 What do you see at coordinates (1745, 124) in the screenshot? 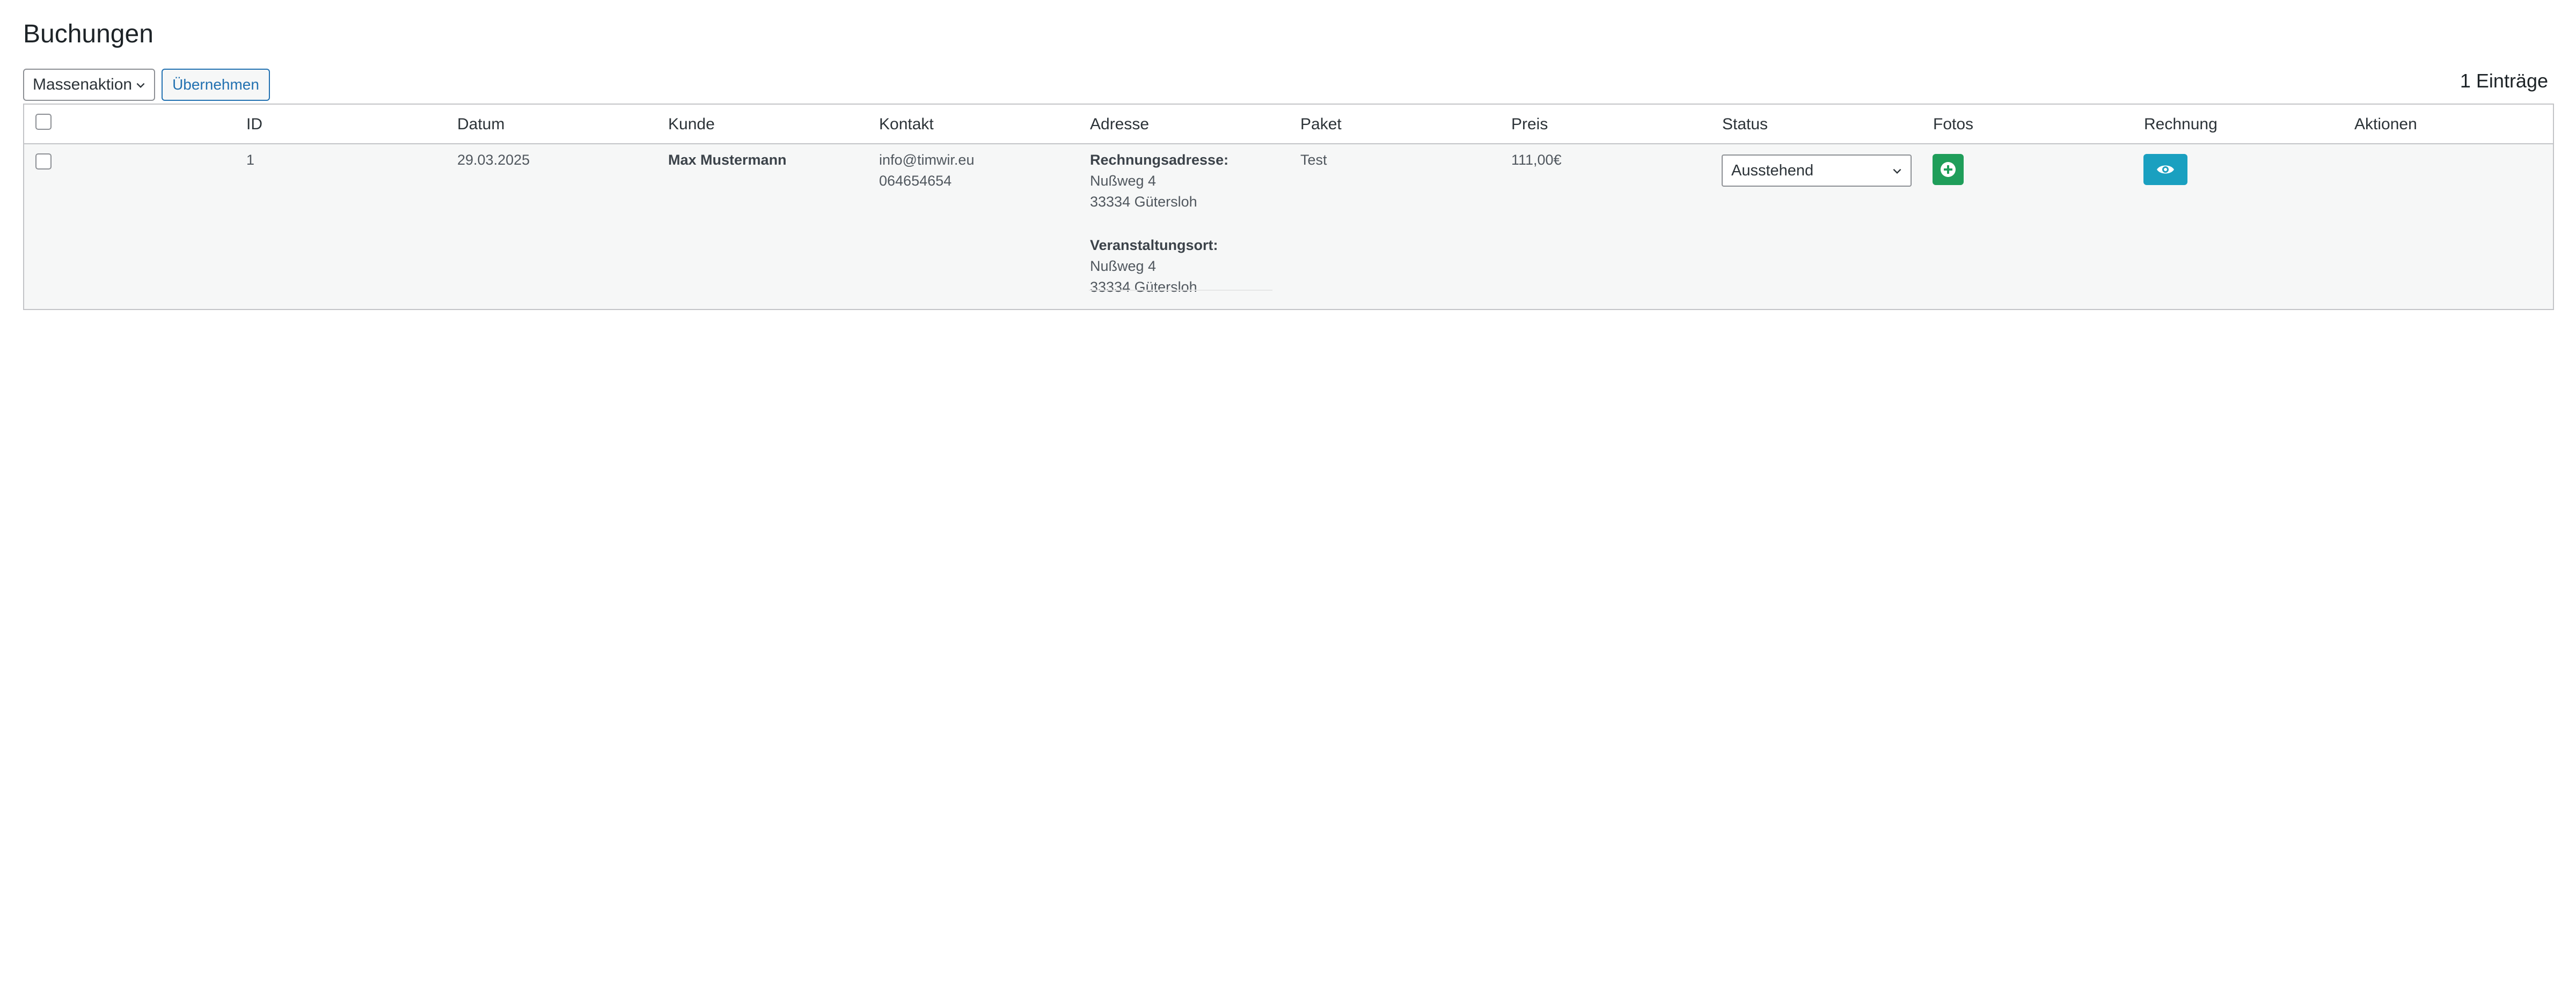
I see `column-header-status: Status` at bounding box center [1745, 124].